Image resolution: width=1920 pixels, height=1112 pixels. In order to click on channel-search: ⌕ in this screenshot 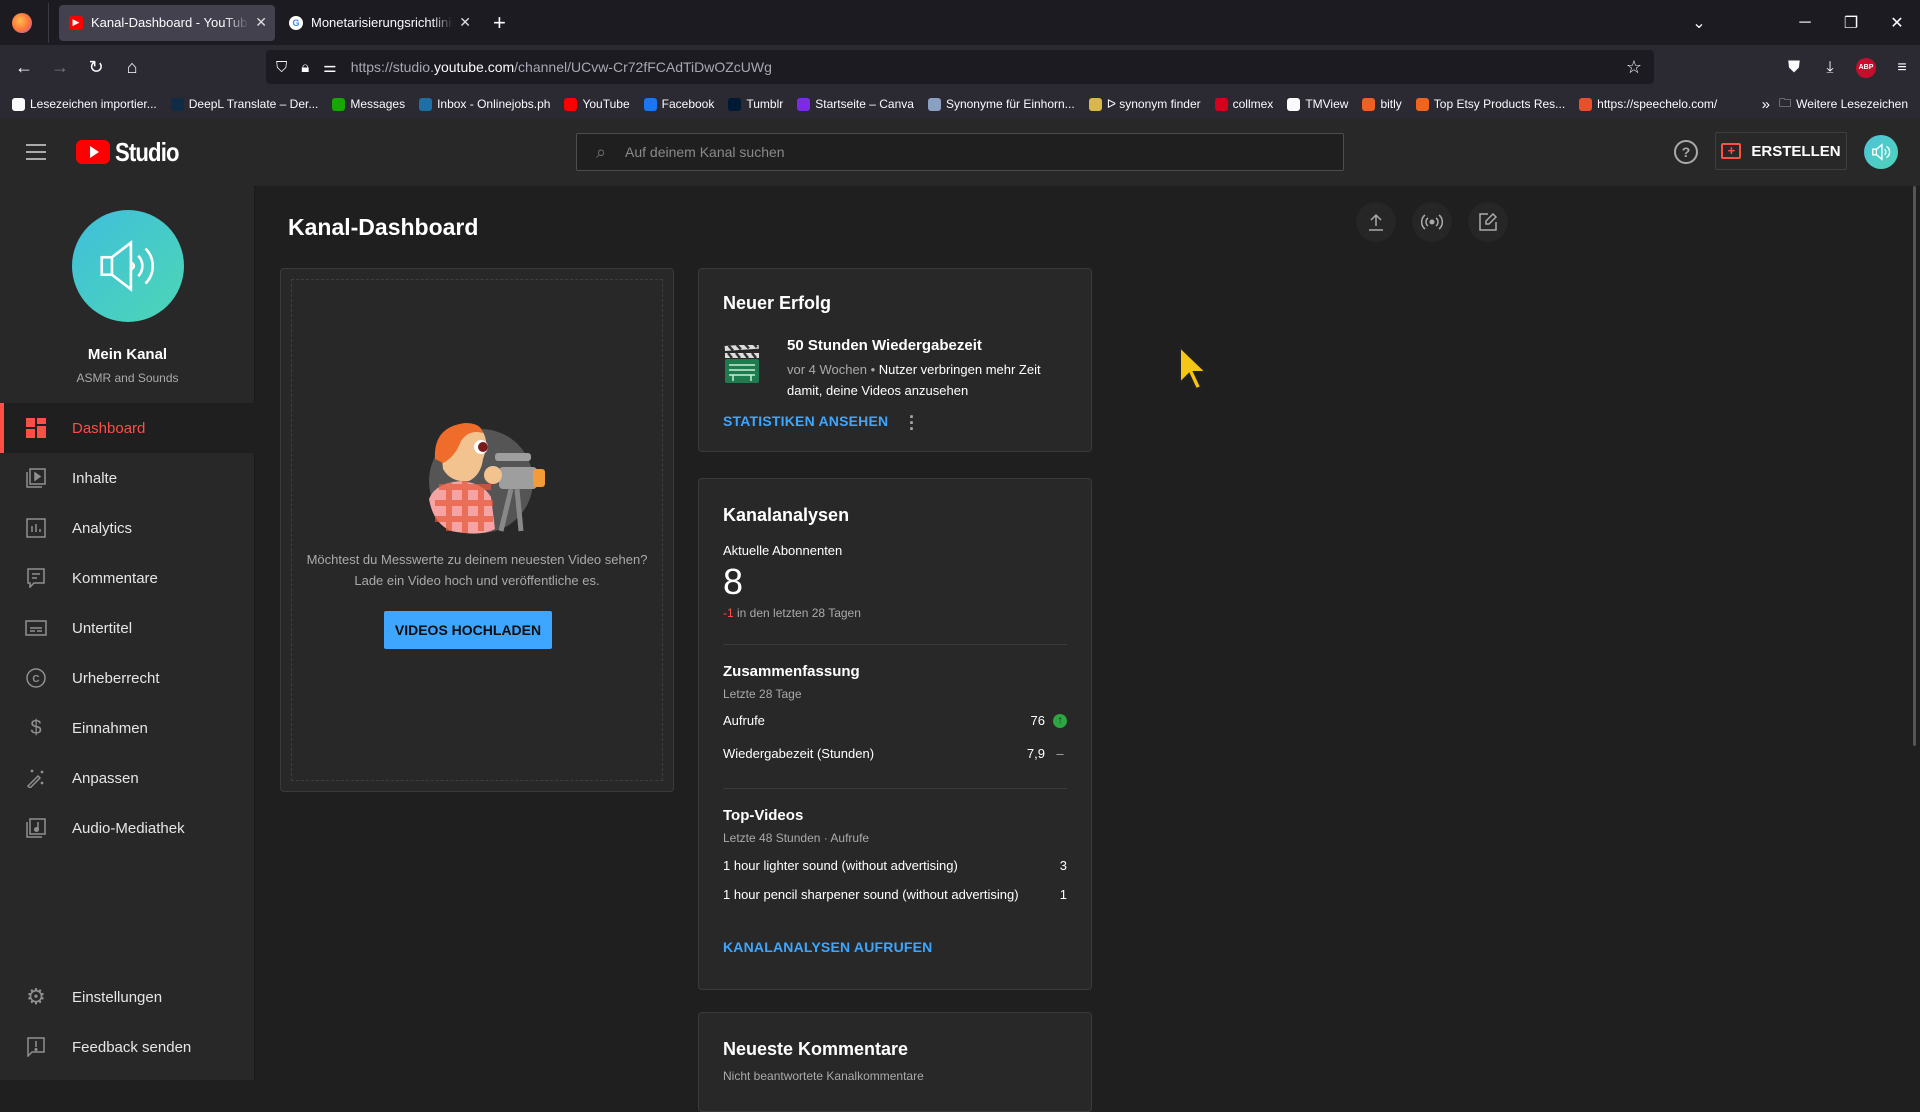, I will do `click(960, 152)`.